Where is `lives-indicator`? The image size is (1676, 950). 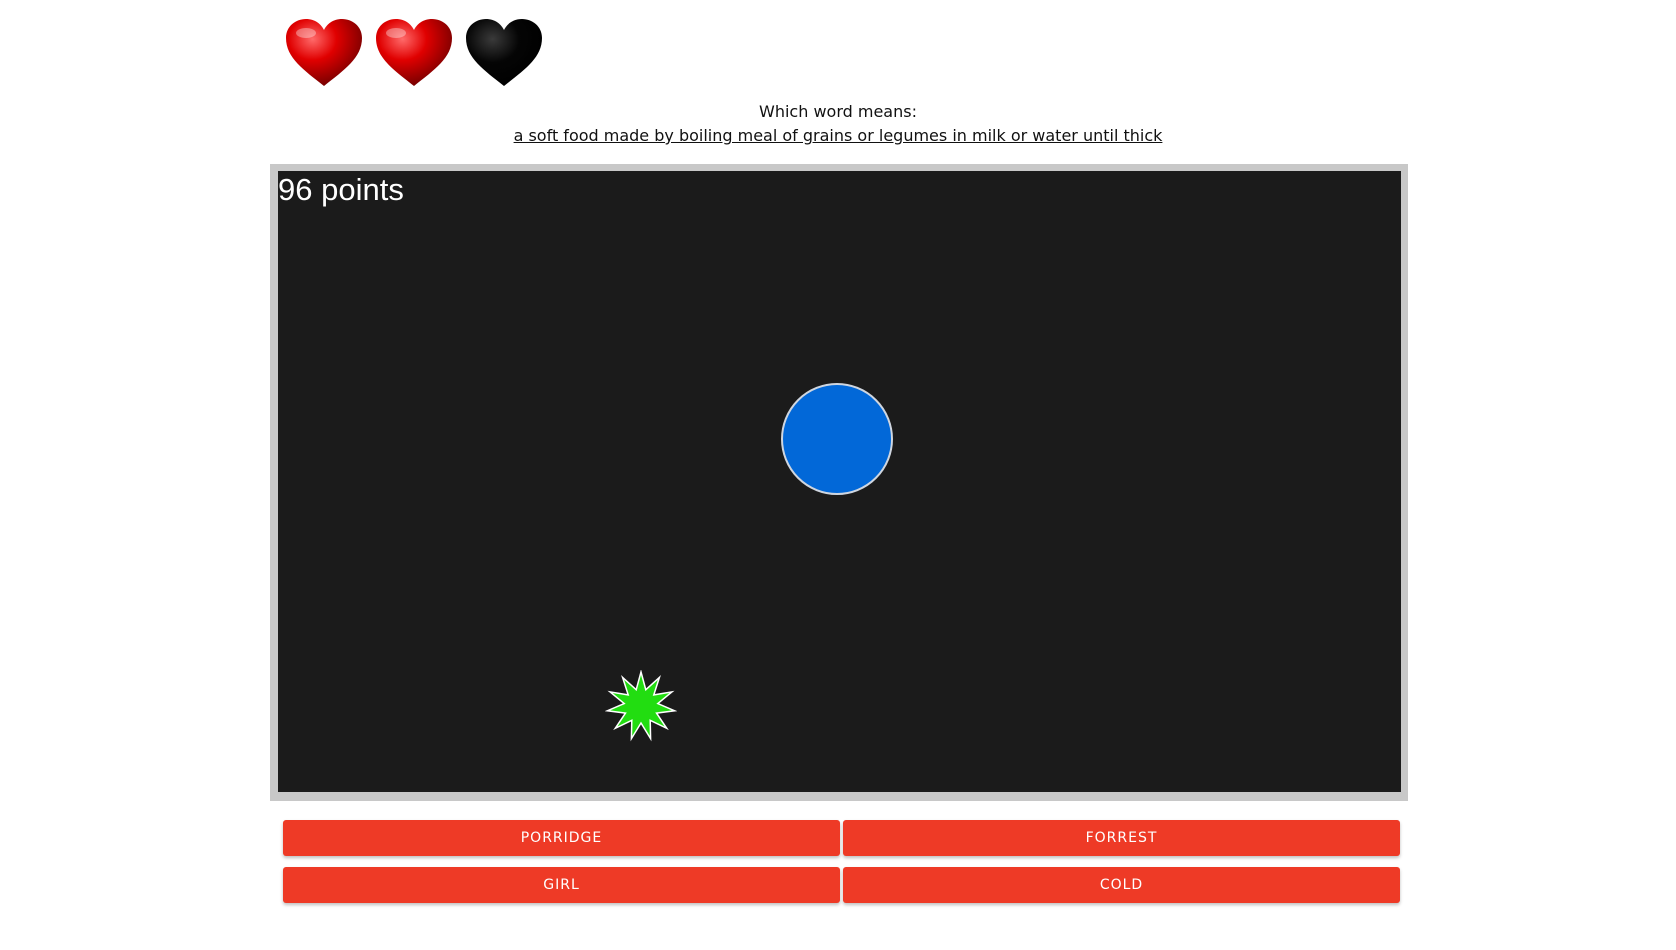
lives-indicator is located at coordinates (414, 53).